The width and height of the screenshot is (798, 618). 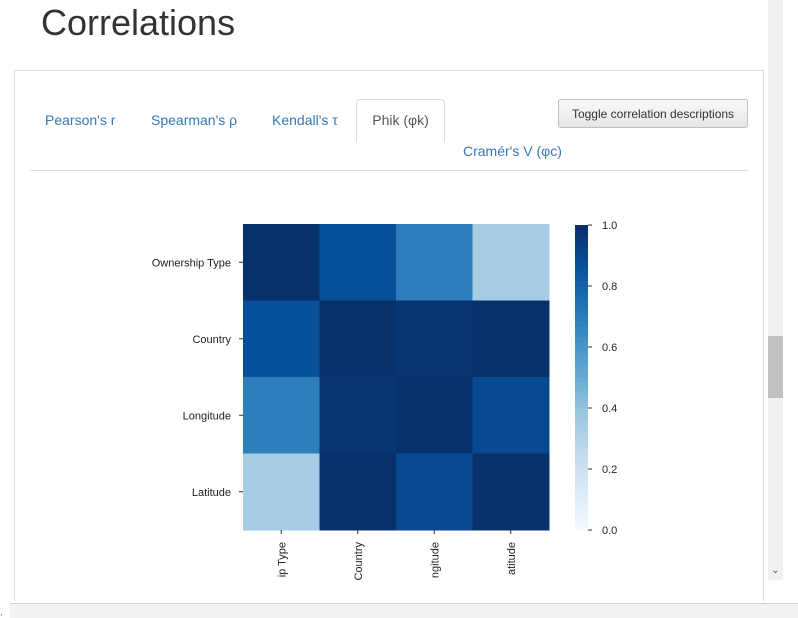 What do you see at coordinates (609, 226) in the screenshot?
I see `colorbar-tick-label: 1.0` at bounding box center [609, 226].